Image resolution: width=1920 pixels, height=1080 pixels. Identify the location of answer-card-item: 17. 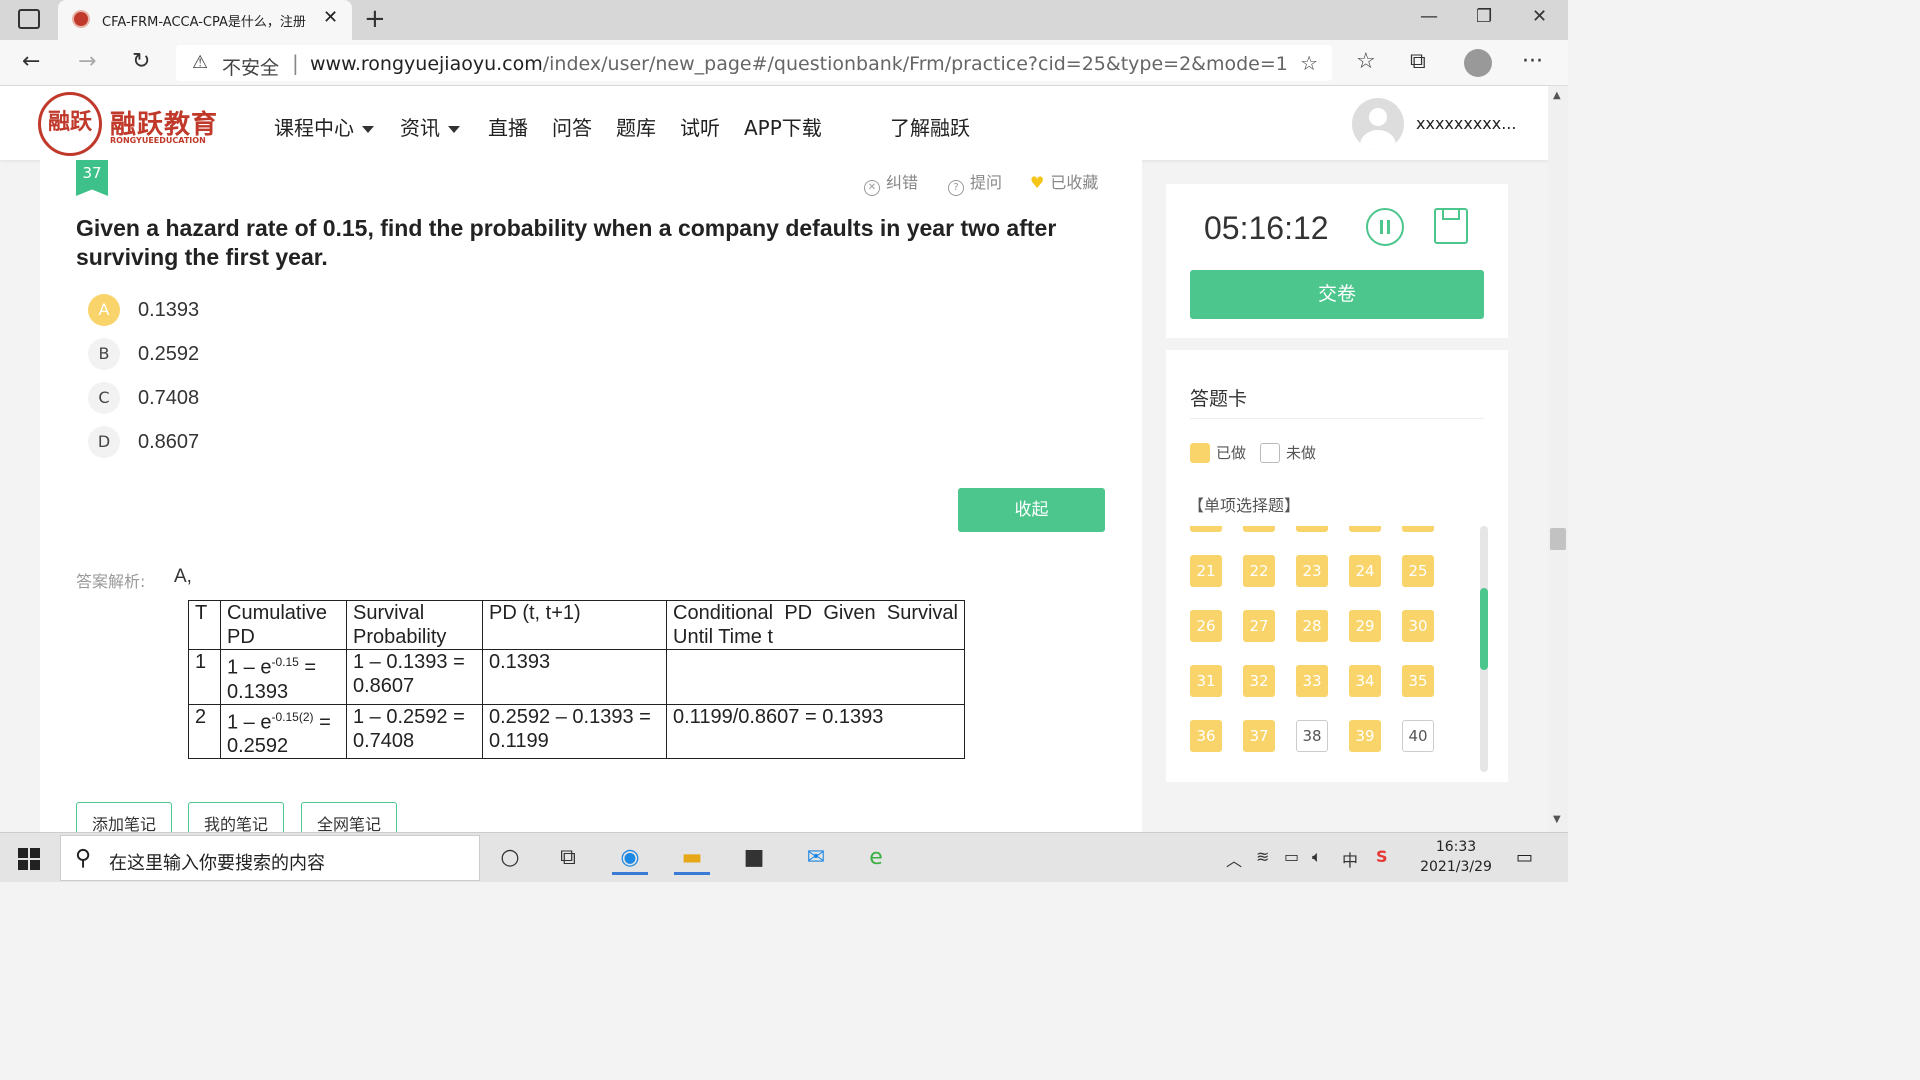
(1259, 529).